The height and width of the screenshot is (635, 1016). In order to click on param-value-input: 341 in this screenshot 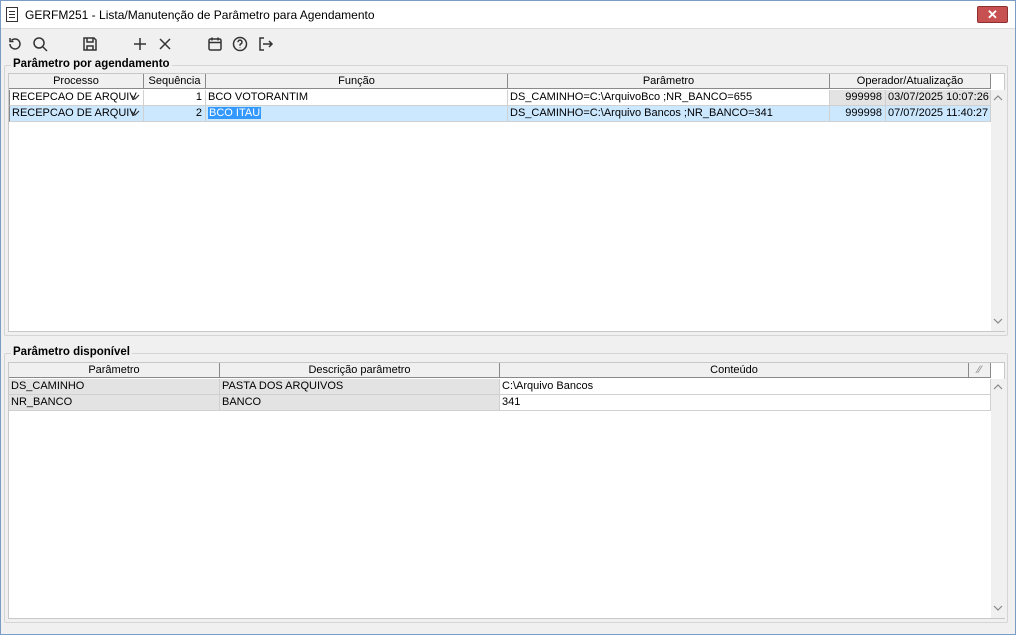, I will do `click(745, 403)`.